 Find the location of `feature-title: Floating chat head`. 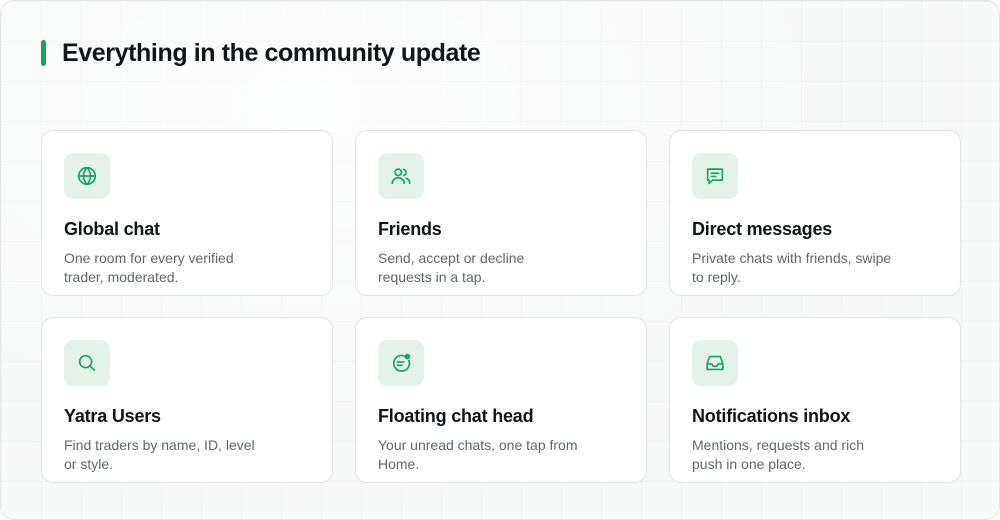

feature-title: Floating chat head is located at coordinates (456, 416).